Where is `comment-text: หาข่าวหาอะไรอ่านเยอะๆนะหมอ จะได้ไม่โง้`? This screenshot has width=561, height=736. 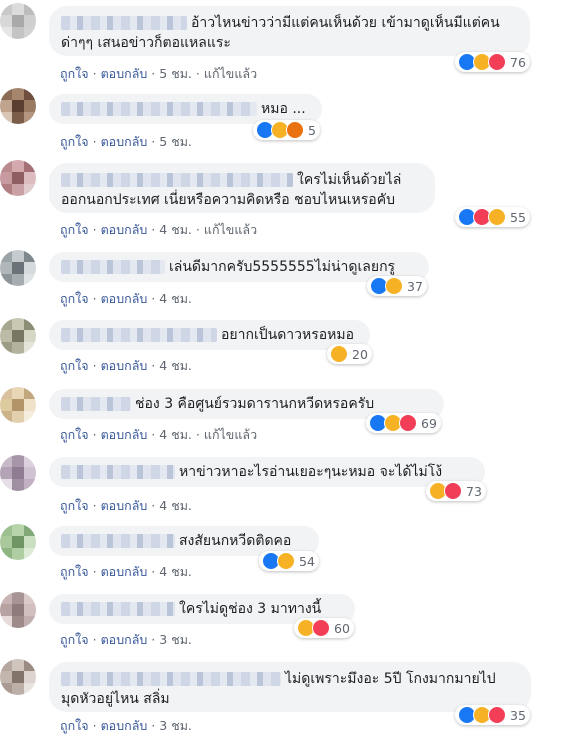
comment-text: หาข่าวหาอะไรอ่านเยอะๆนะหมอ จะได้ไม่โง้ is located at coordinates (311, 472).